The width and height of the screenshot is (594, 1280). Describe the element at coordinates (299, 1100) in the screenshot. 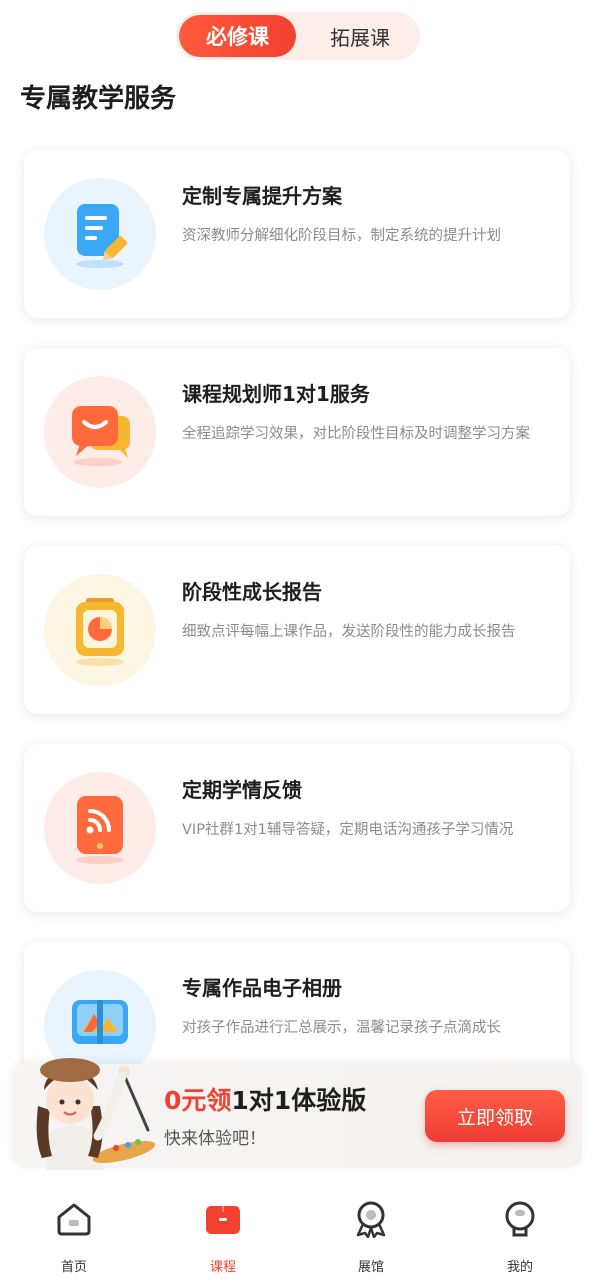

I see `promo-title-rest: 1对1体验版` at that location.